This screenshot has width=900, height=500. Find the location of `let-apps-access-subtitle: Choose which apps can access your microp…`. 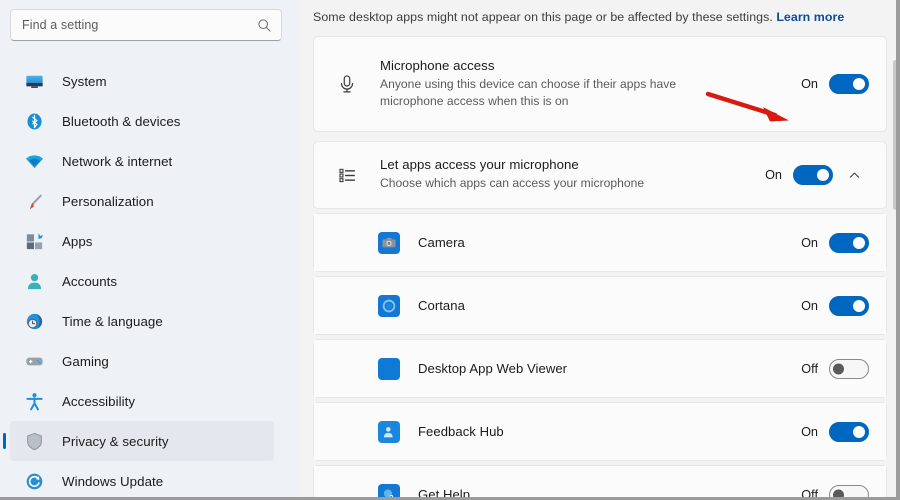

let-apps-access-subtitle: Choose which apps can access your microp… is located at coordinates (512, 183).